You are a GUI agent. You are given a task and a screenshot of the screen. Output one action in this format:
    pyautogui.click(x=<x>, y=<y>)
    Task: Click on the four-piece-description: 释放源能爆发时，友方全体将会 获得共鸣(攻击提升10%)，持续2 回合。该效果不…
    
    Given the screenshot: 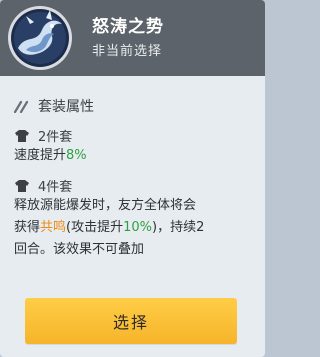 What is the action you would take?
    pyautogui.click(x=134, y=228)
    